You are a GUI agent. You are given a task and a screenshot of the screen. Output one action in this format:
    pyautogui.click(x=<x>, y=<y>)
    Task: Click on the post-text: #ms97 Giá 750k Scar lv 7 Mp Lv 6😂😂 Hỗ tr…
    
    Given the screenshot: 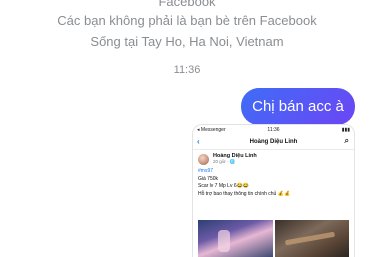 What is the action you would take?
    pyautogui.click(x=273, y=183)
    